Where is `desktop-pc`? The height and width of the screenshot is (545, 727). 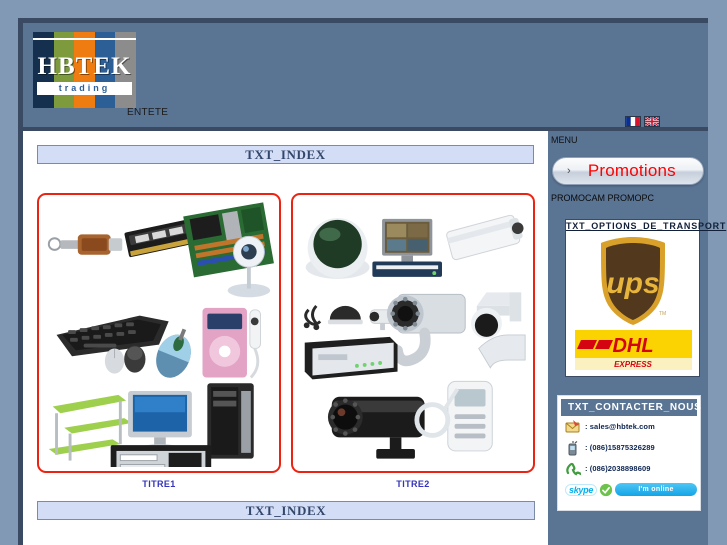 desktop-pc is located at coordinates (161, 458).